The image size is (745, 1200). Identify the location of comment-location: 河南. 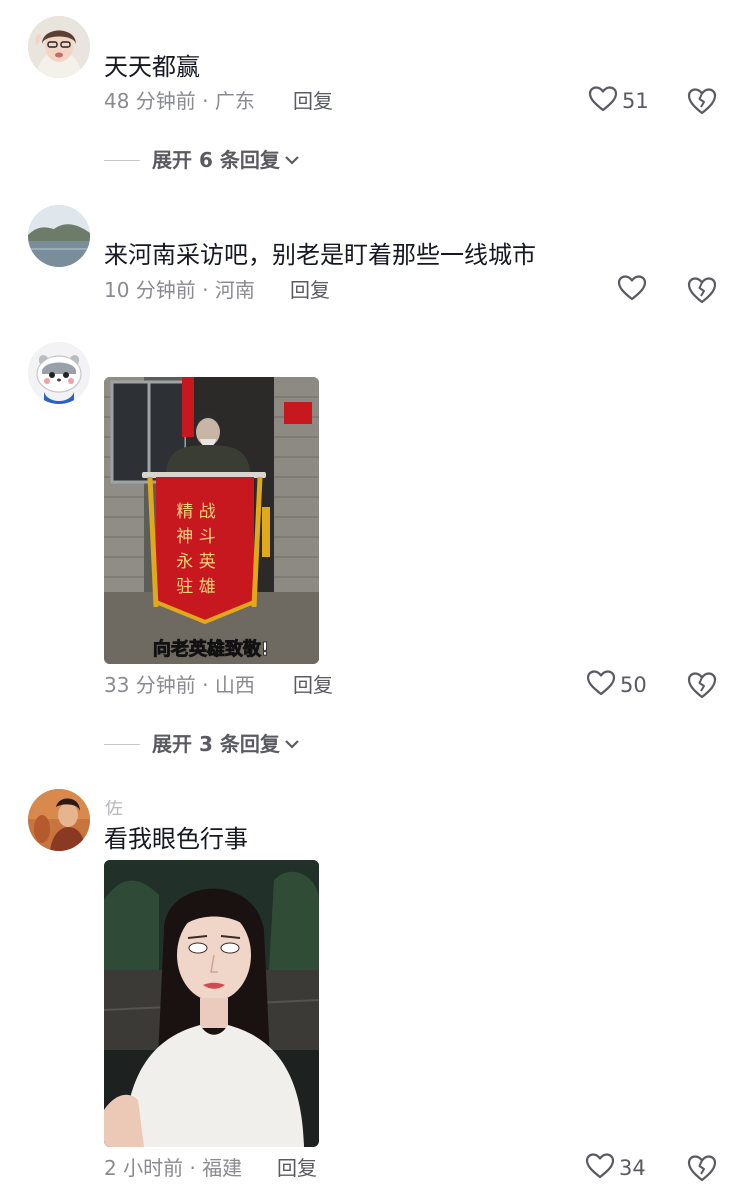
(234, 290).